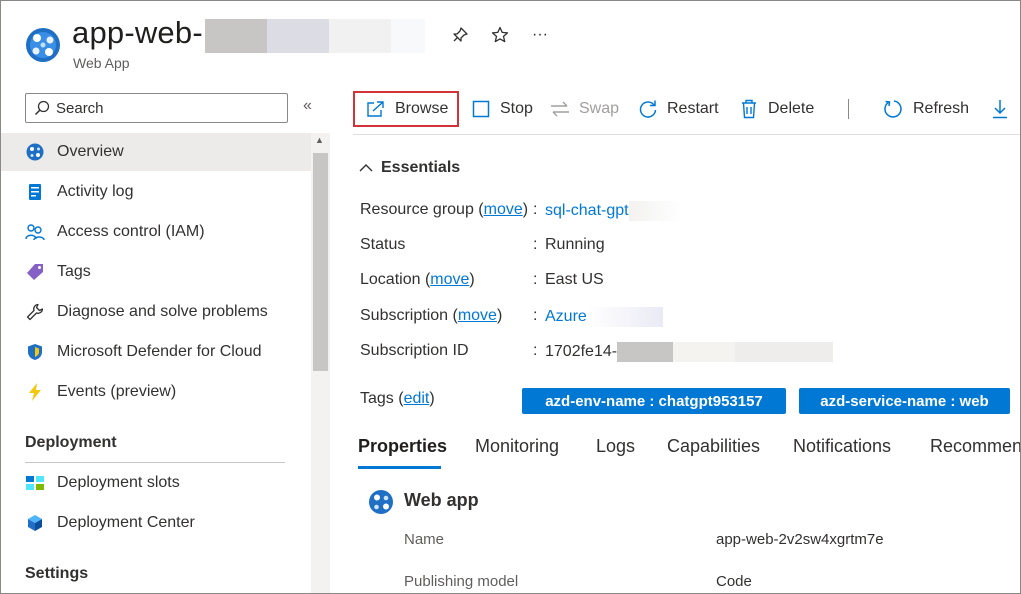 This screenshot has height=594, width=1021. I want to click on sidebar-item-access-control: Access control (IAM), so click(156, 232).